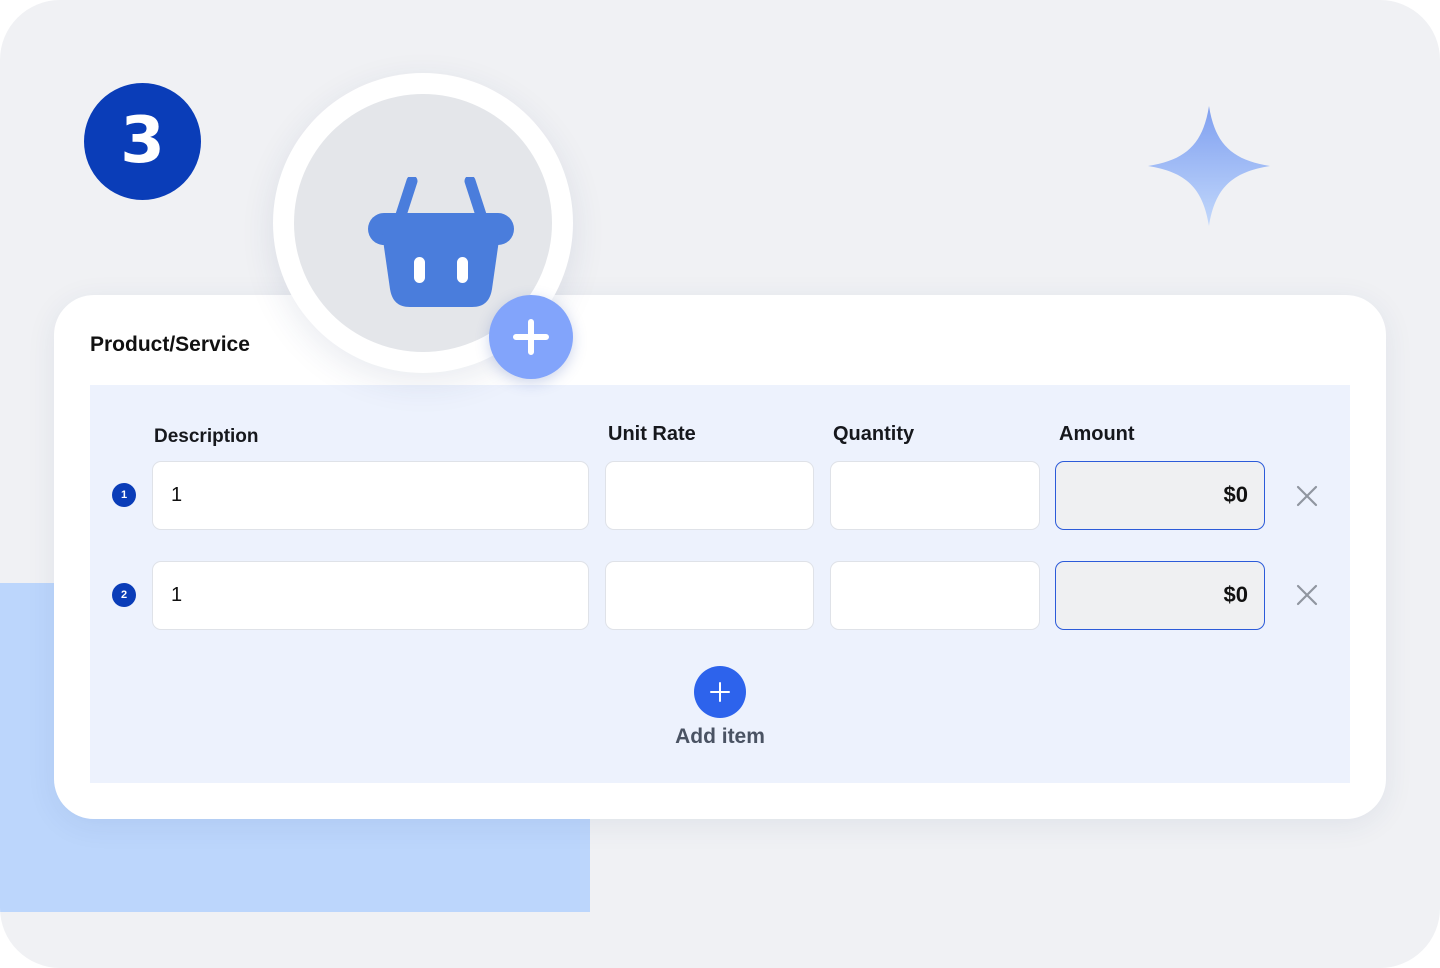  What do you see at coordinates (652, 434) in the screenshot?
I see `header-unit-rate: Unit Rate` at bounding box center [652, 434].